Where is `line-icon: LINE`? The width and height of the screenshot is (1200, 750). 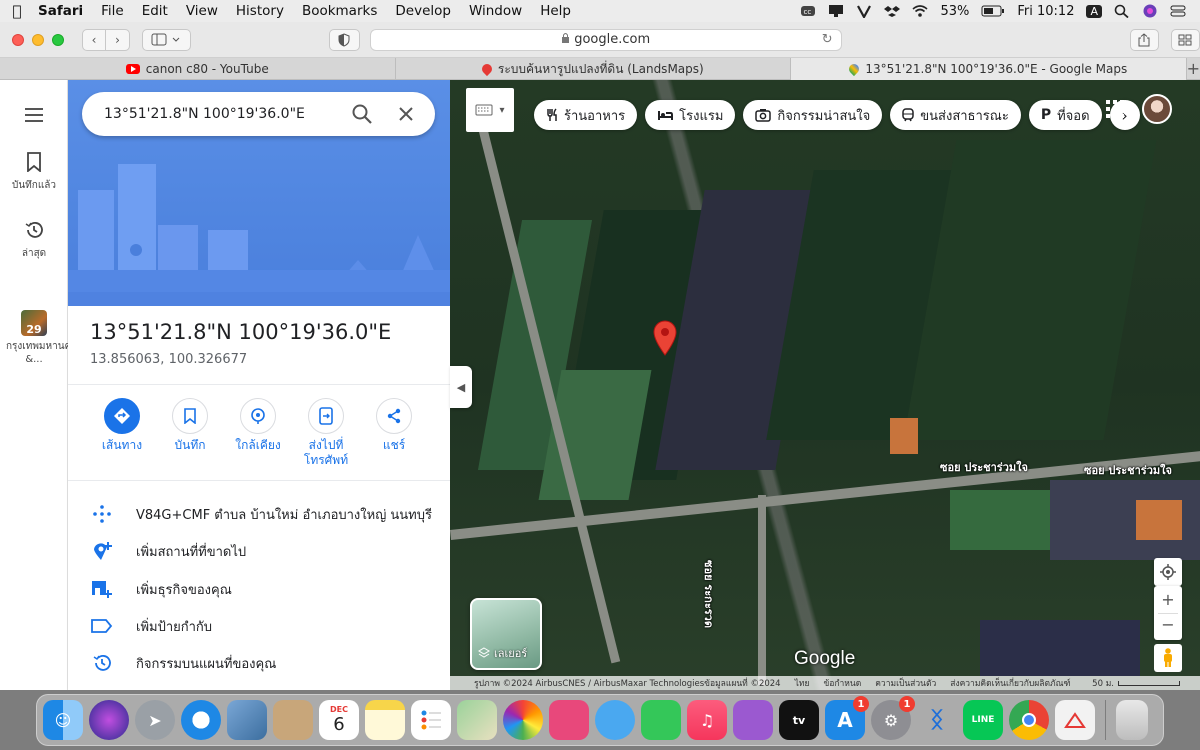
line-icon: LINE is located at coordinates (983, 720).